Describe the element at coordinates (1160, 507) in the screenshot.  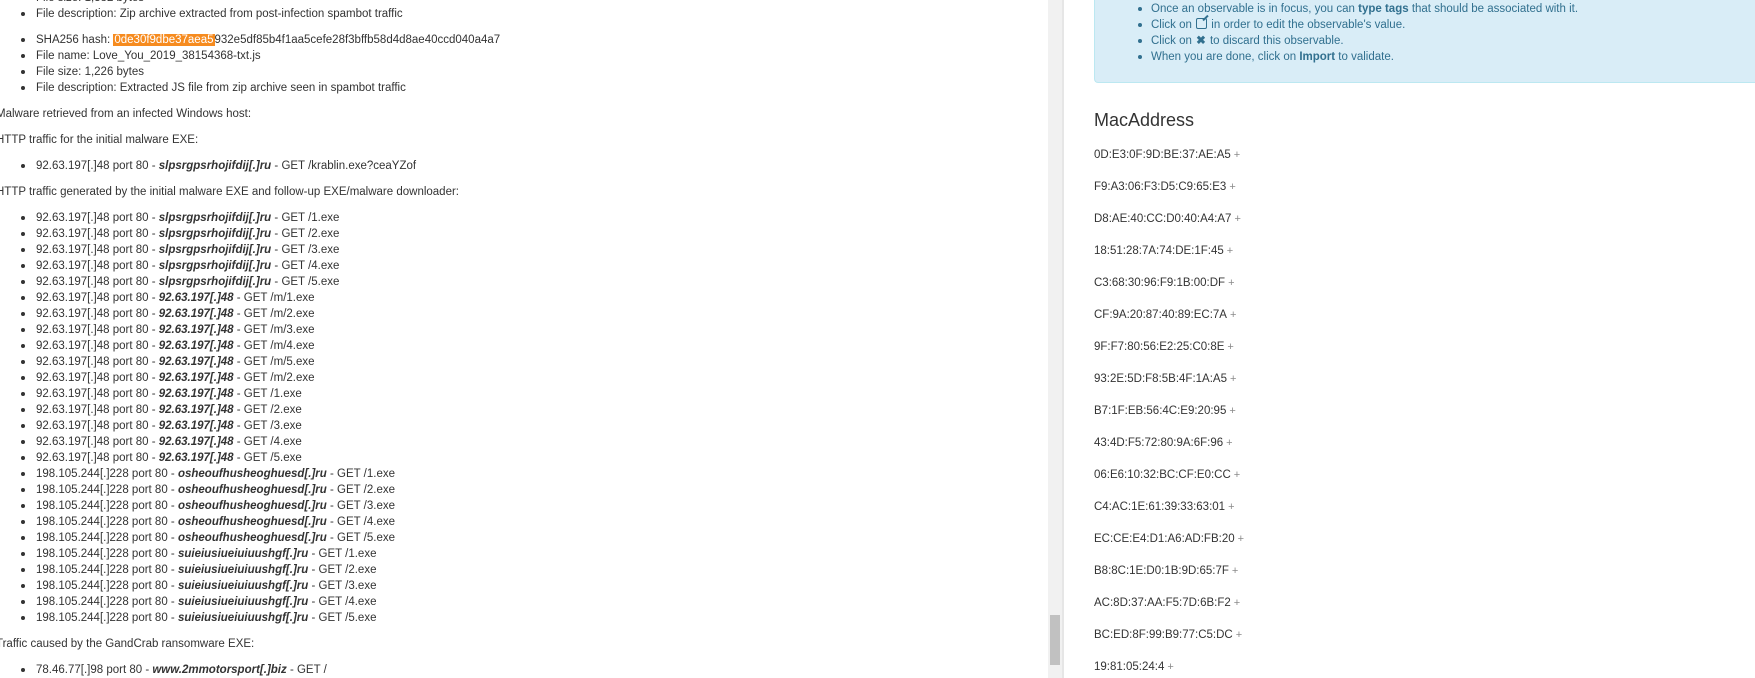
I see `macaddress-value: C4:AC:1E:61:39:33:63:01` at that location.